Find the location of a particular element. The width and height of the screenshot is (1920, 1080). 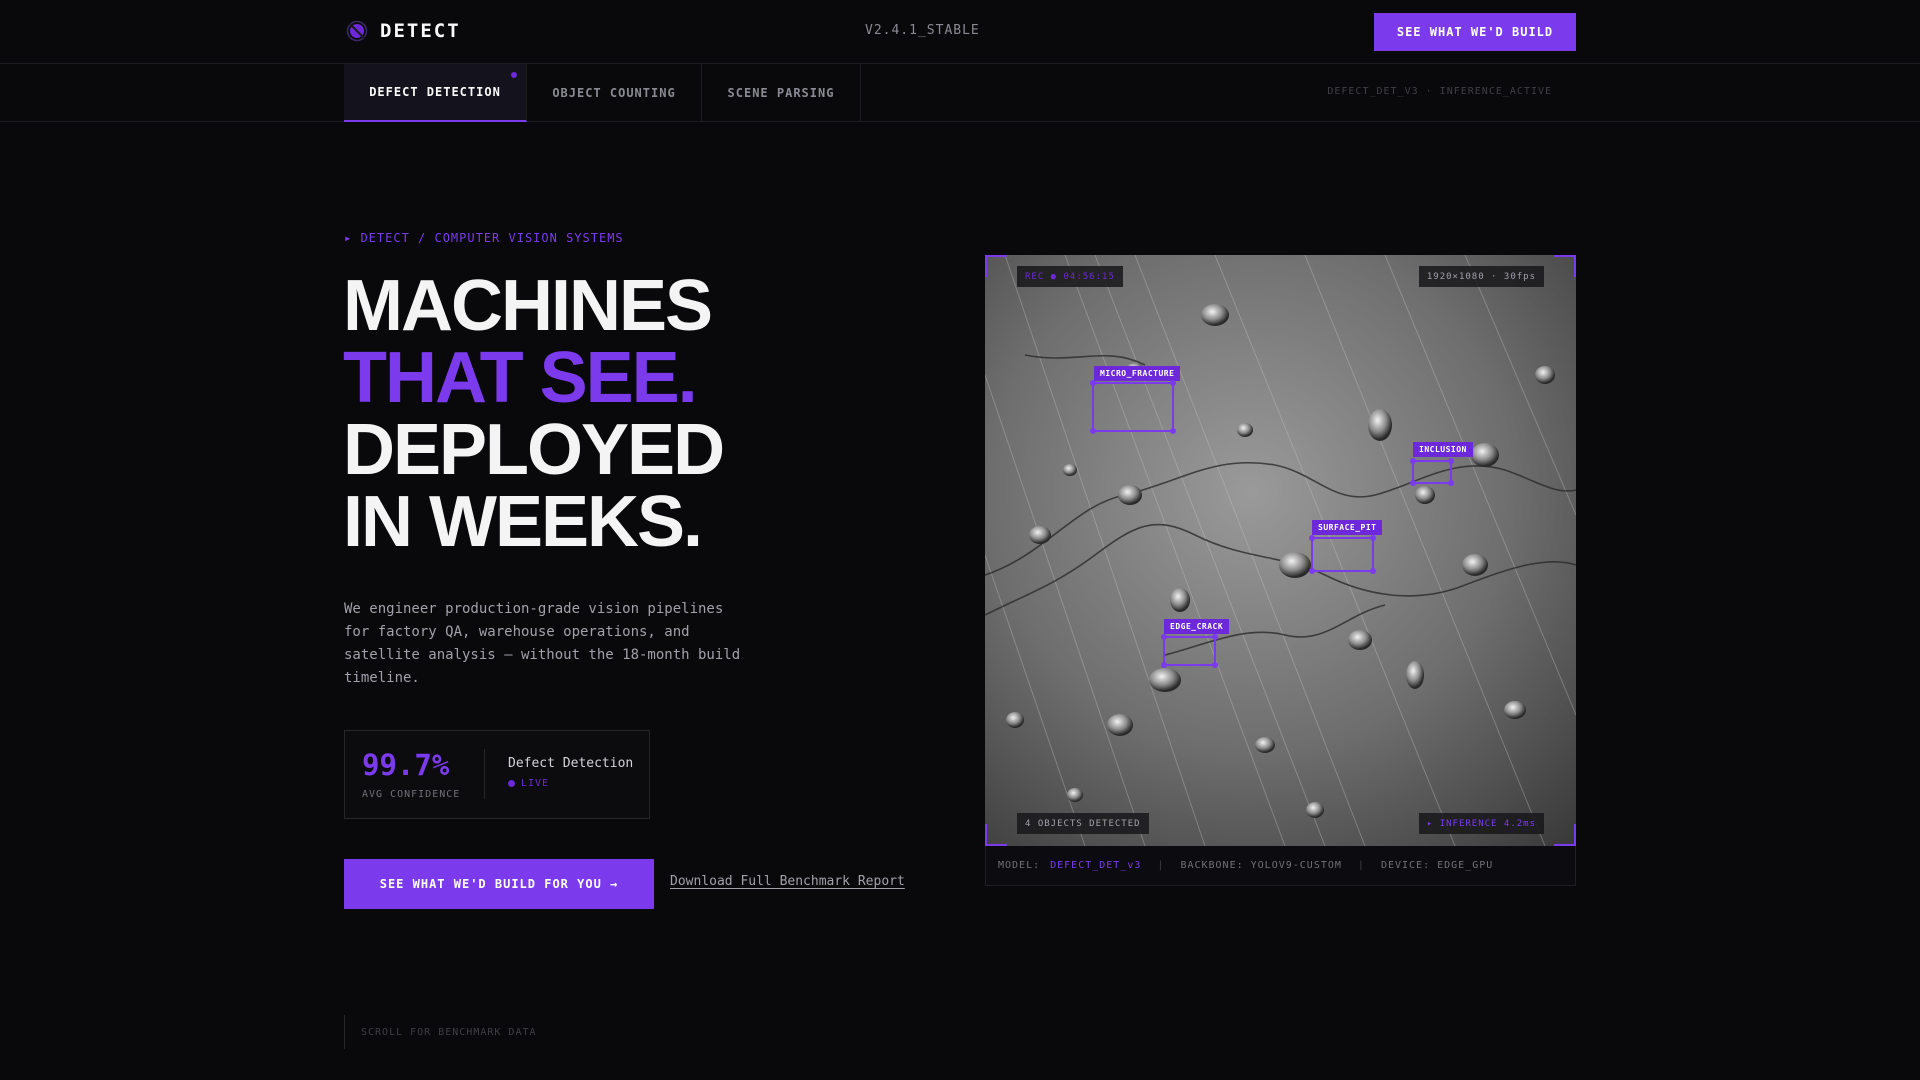

detection-label-micro-fracture: MICRO_FRACTURE is located at coordinates (1137, 373).